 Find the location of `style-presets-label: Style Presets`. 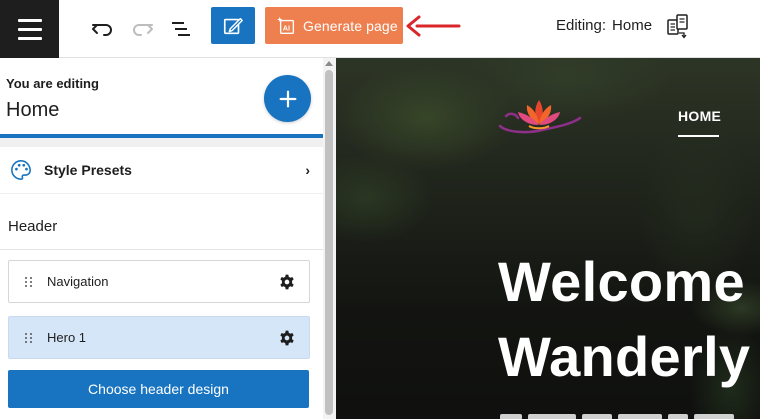

style-presets-label: Style Presets is located at coordinates (88, 170).